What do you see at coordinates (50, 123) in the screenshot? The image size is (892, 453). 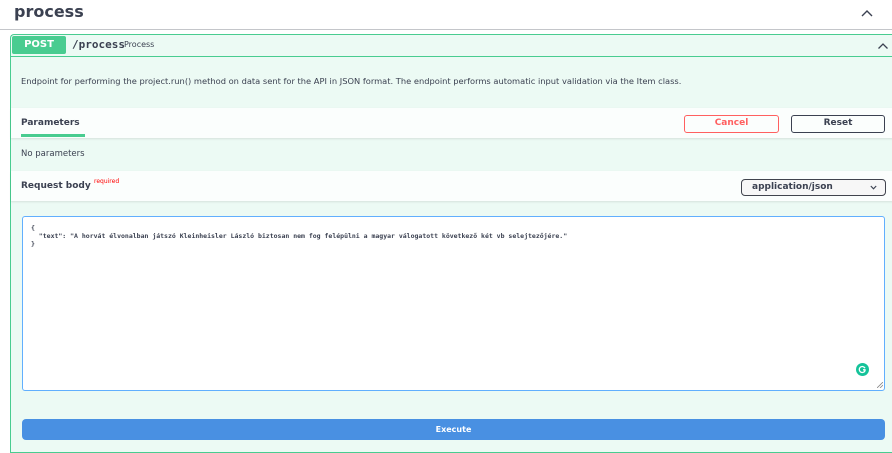 I see `tab-parameters: Parameters` at bounding box center [50, 123].